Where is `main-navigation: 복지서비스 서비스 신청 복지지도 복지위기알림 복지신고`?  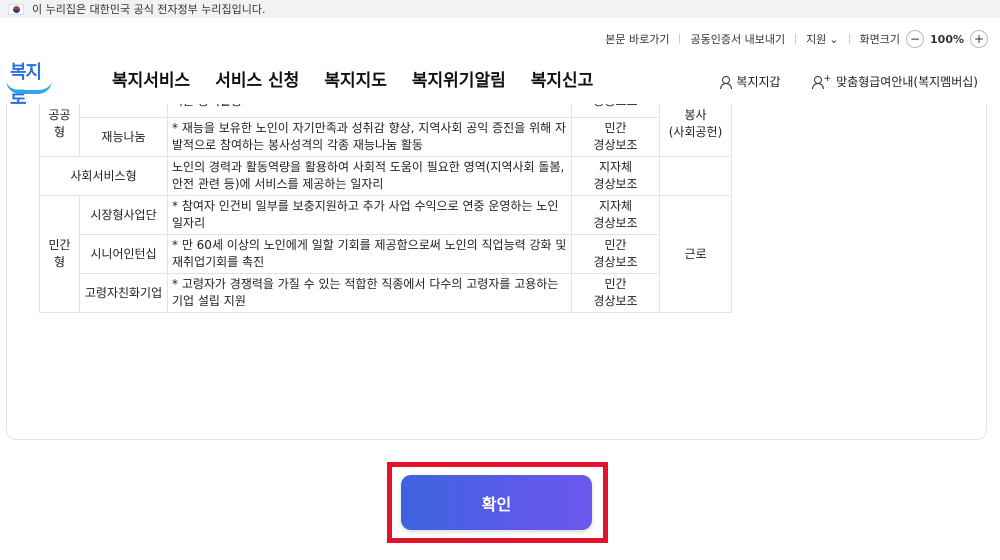 main-navigation: 복지서비스 서비스 신청 복지지도 복지위기알림 복지신고 is located at coordinates (352, 78).